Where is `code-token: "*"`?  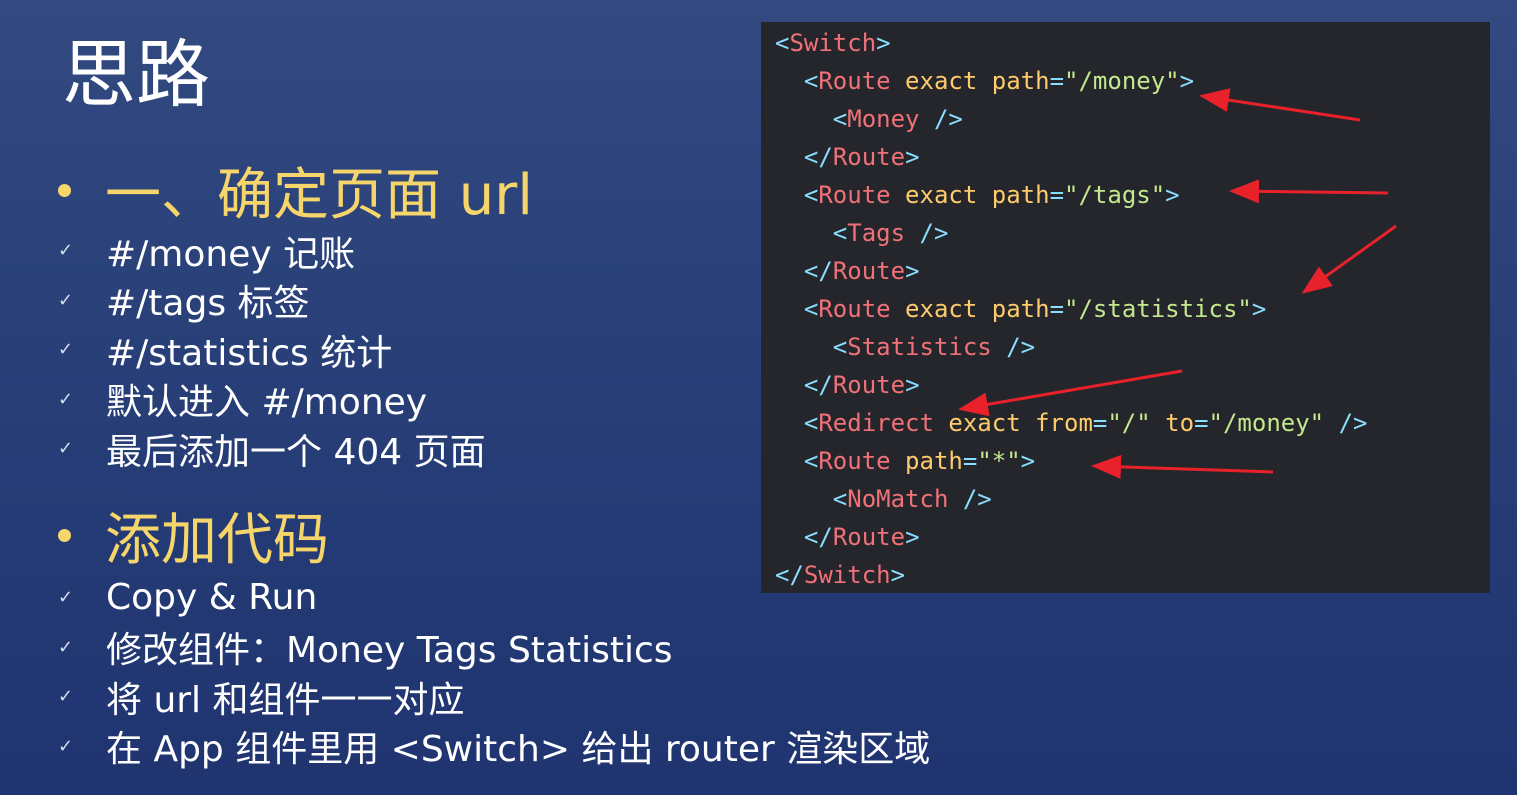
code-token: "*" is located at coordinates (999, 461).